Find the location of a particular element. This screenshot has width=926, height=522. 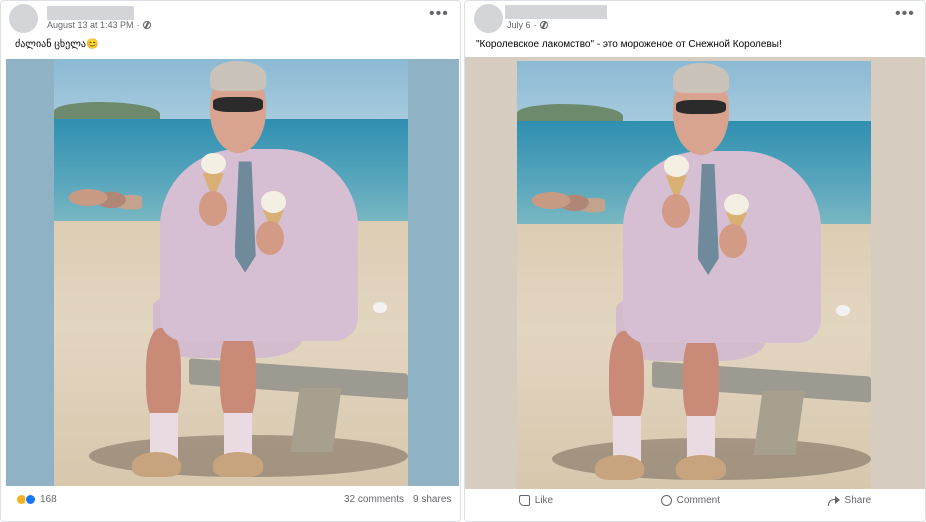

comment-label: Comment is located at coordinates (698, 500).